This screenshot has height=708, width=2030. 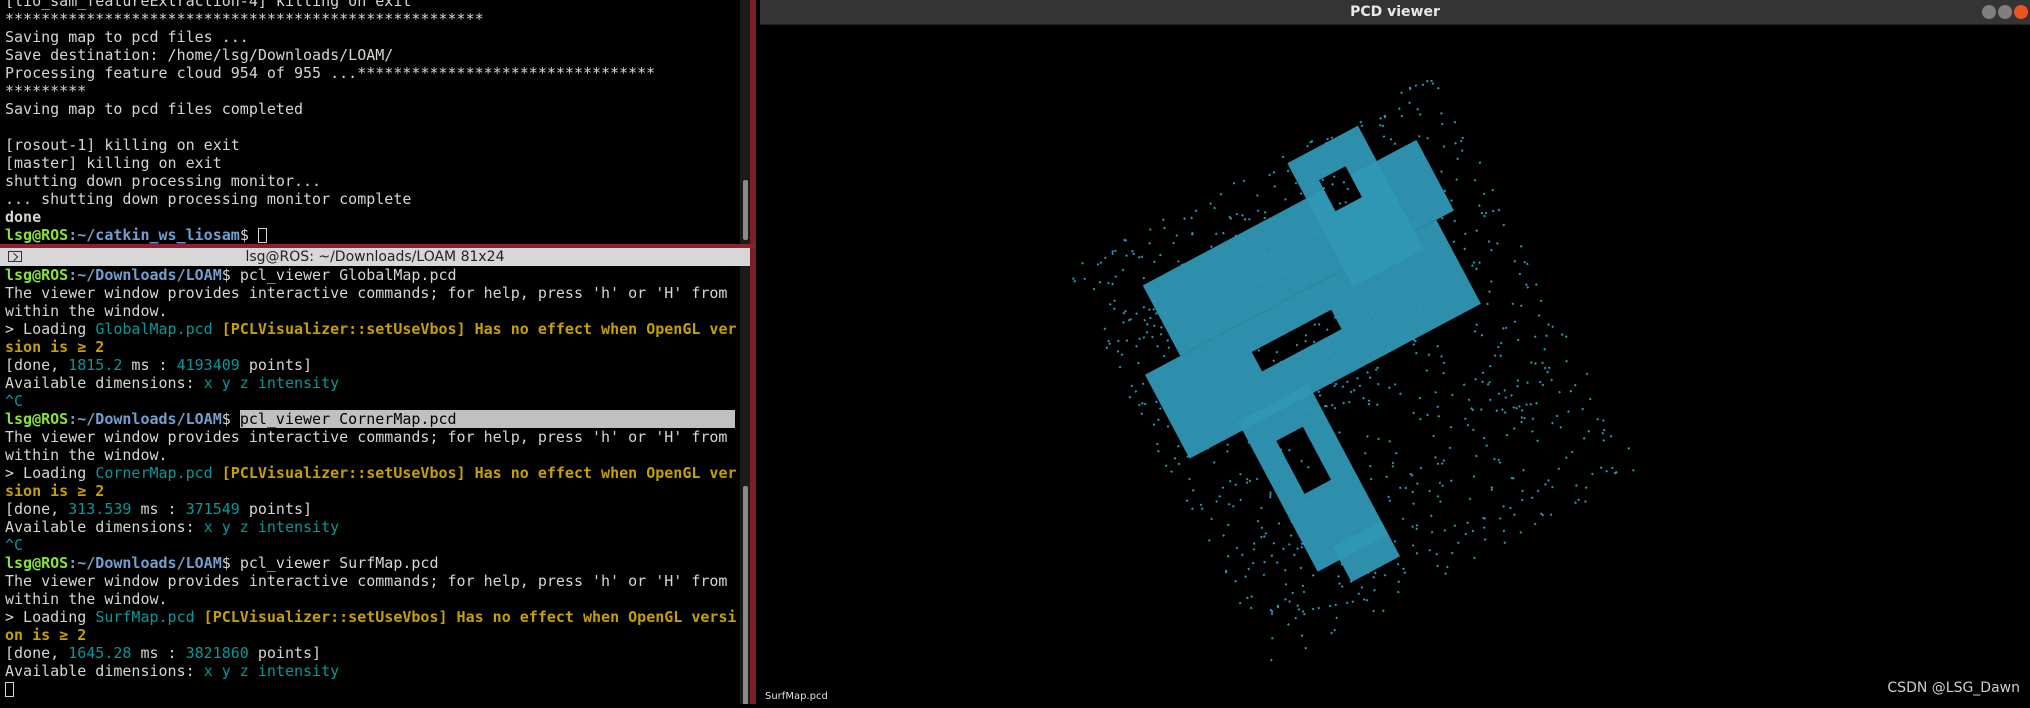 I want to click on prompt-line: lsg@ROS:~/catkin_ws_liosam$, so click(x=368, y=235).